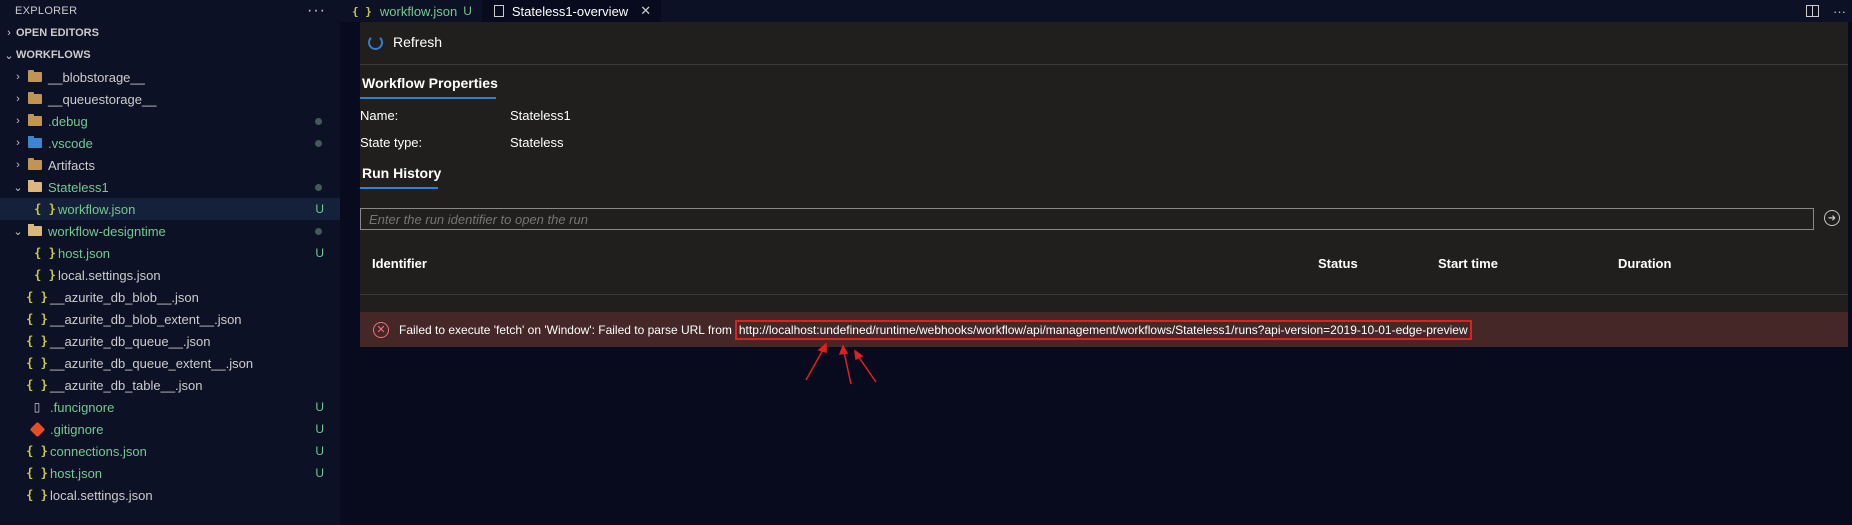  What do you see at coordinates (170, 495) in the screenshot?
I see `tree-file-root-local-settings: { } local.settings.json` at bounding box center [170, 495].